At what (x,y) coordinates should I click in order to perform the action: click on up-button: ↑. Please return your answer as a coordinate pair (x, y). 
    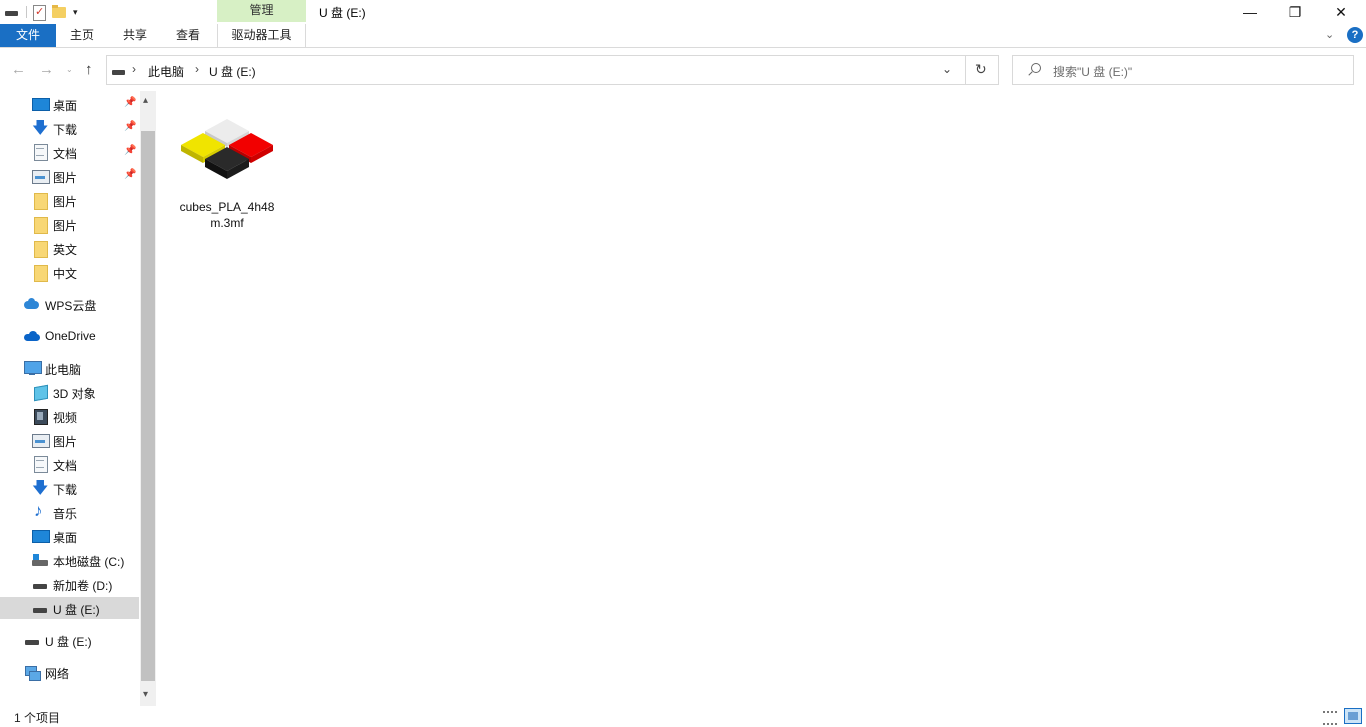
    Looking at the image, I should click on (89, 69).